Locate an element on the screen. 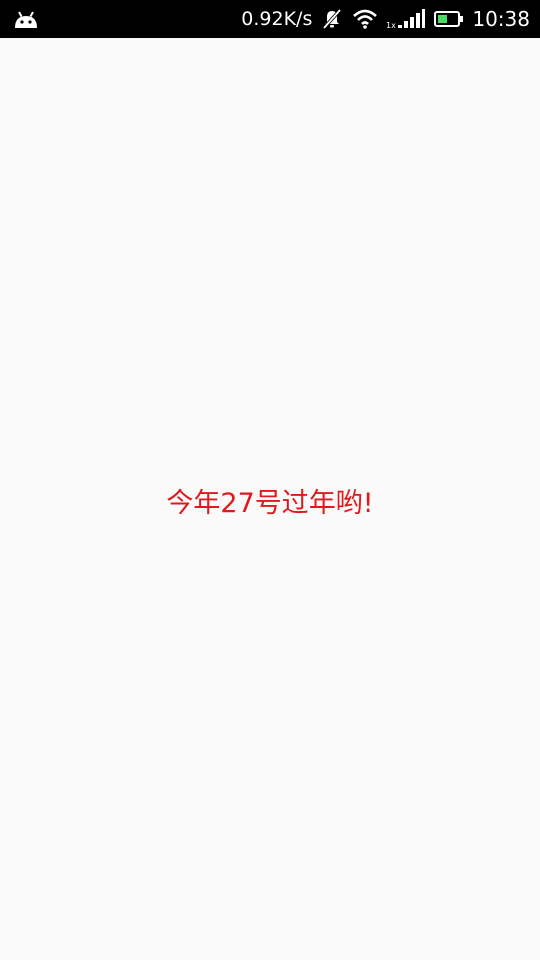  clock: 10:38 is located at coordinates (501, 19).